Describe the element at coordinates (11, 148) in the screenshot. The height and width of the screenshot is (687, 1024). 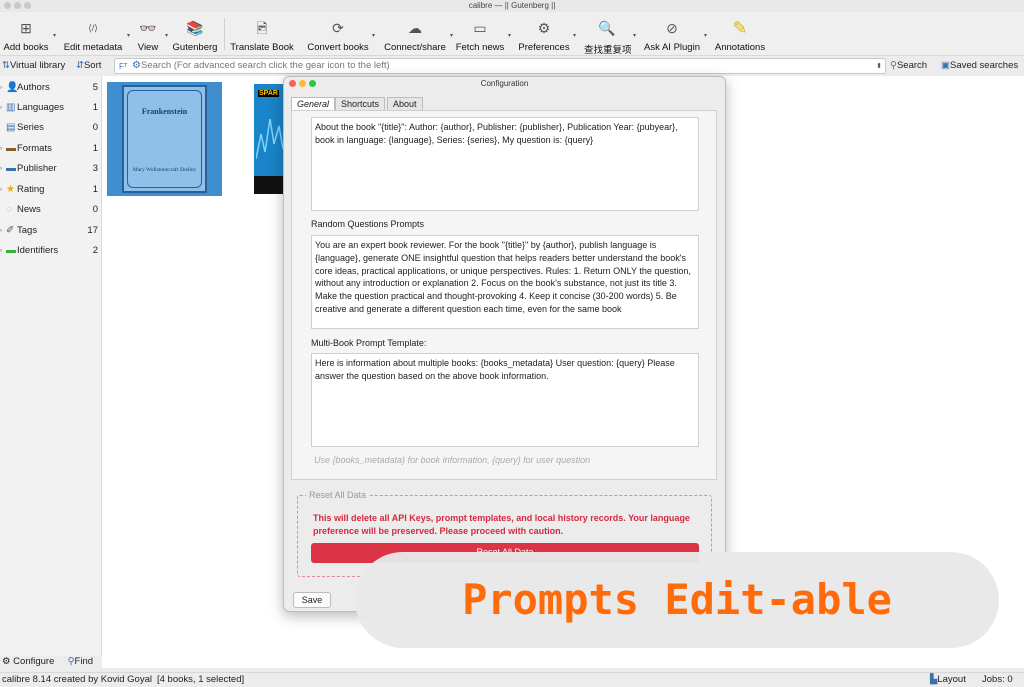
I see `formats-icon: ▬` at that location.